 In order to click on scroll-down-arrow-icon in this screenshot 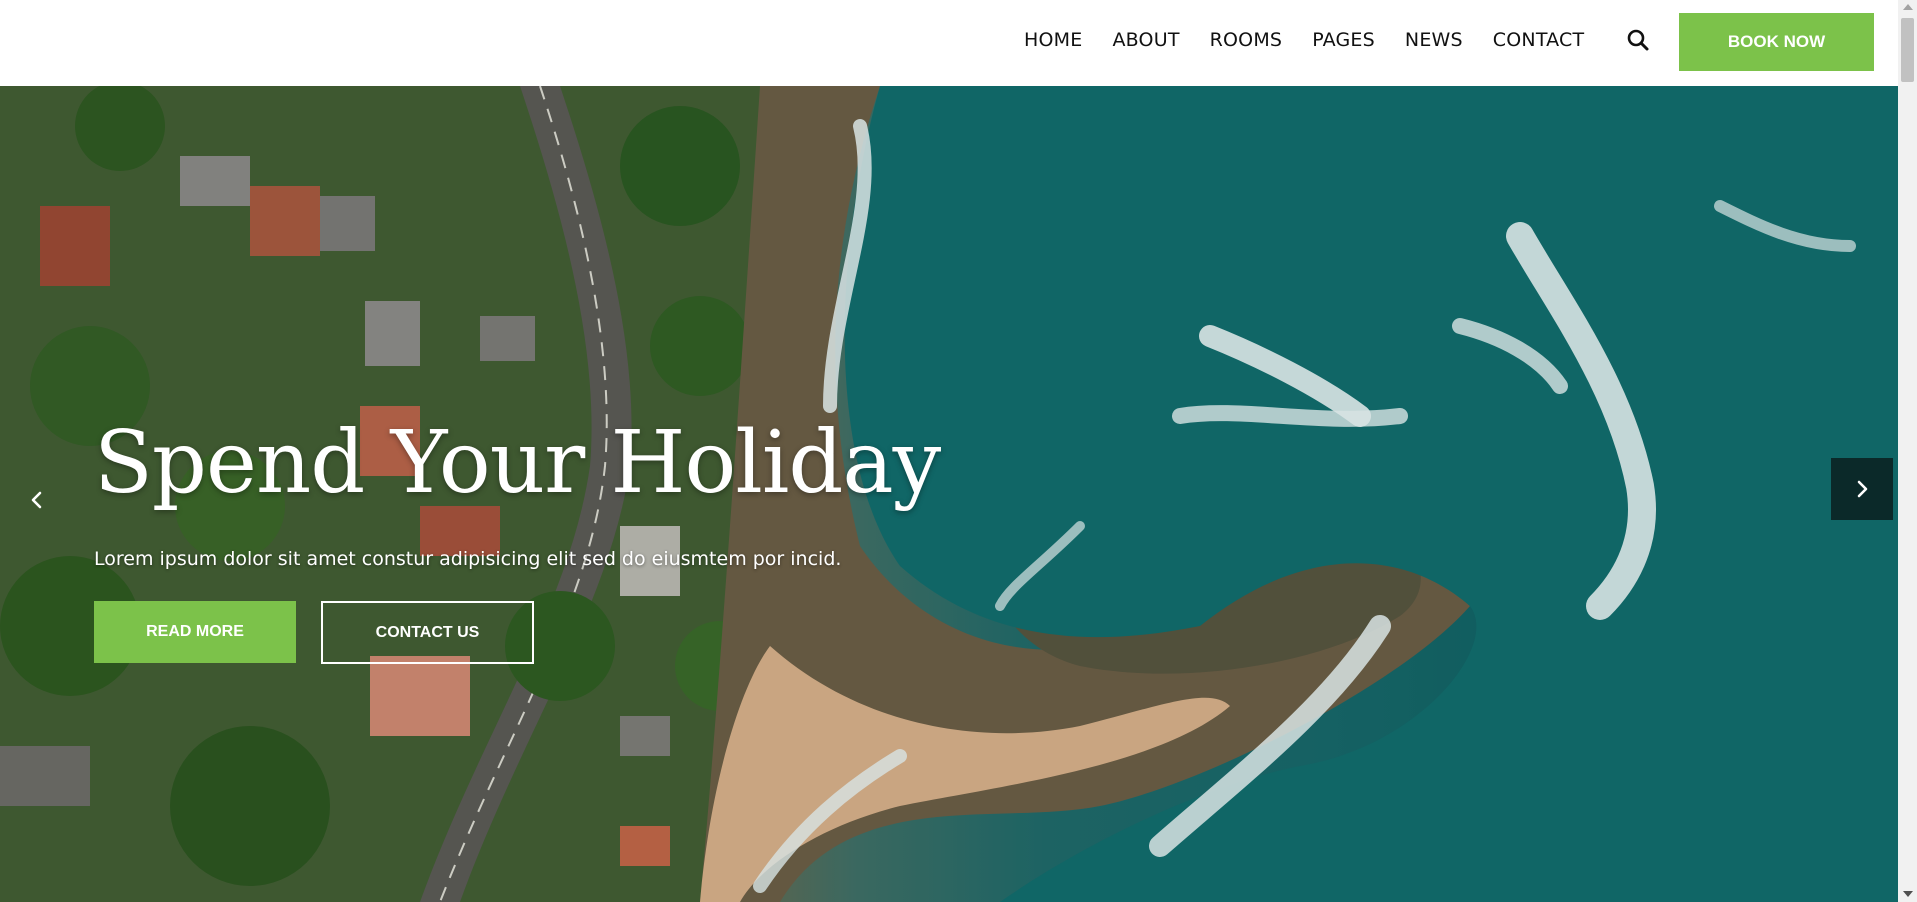, I will do `click(1908, 894)`.